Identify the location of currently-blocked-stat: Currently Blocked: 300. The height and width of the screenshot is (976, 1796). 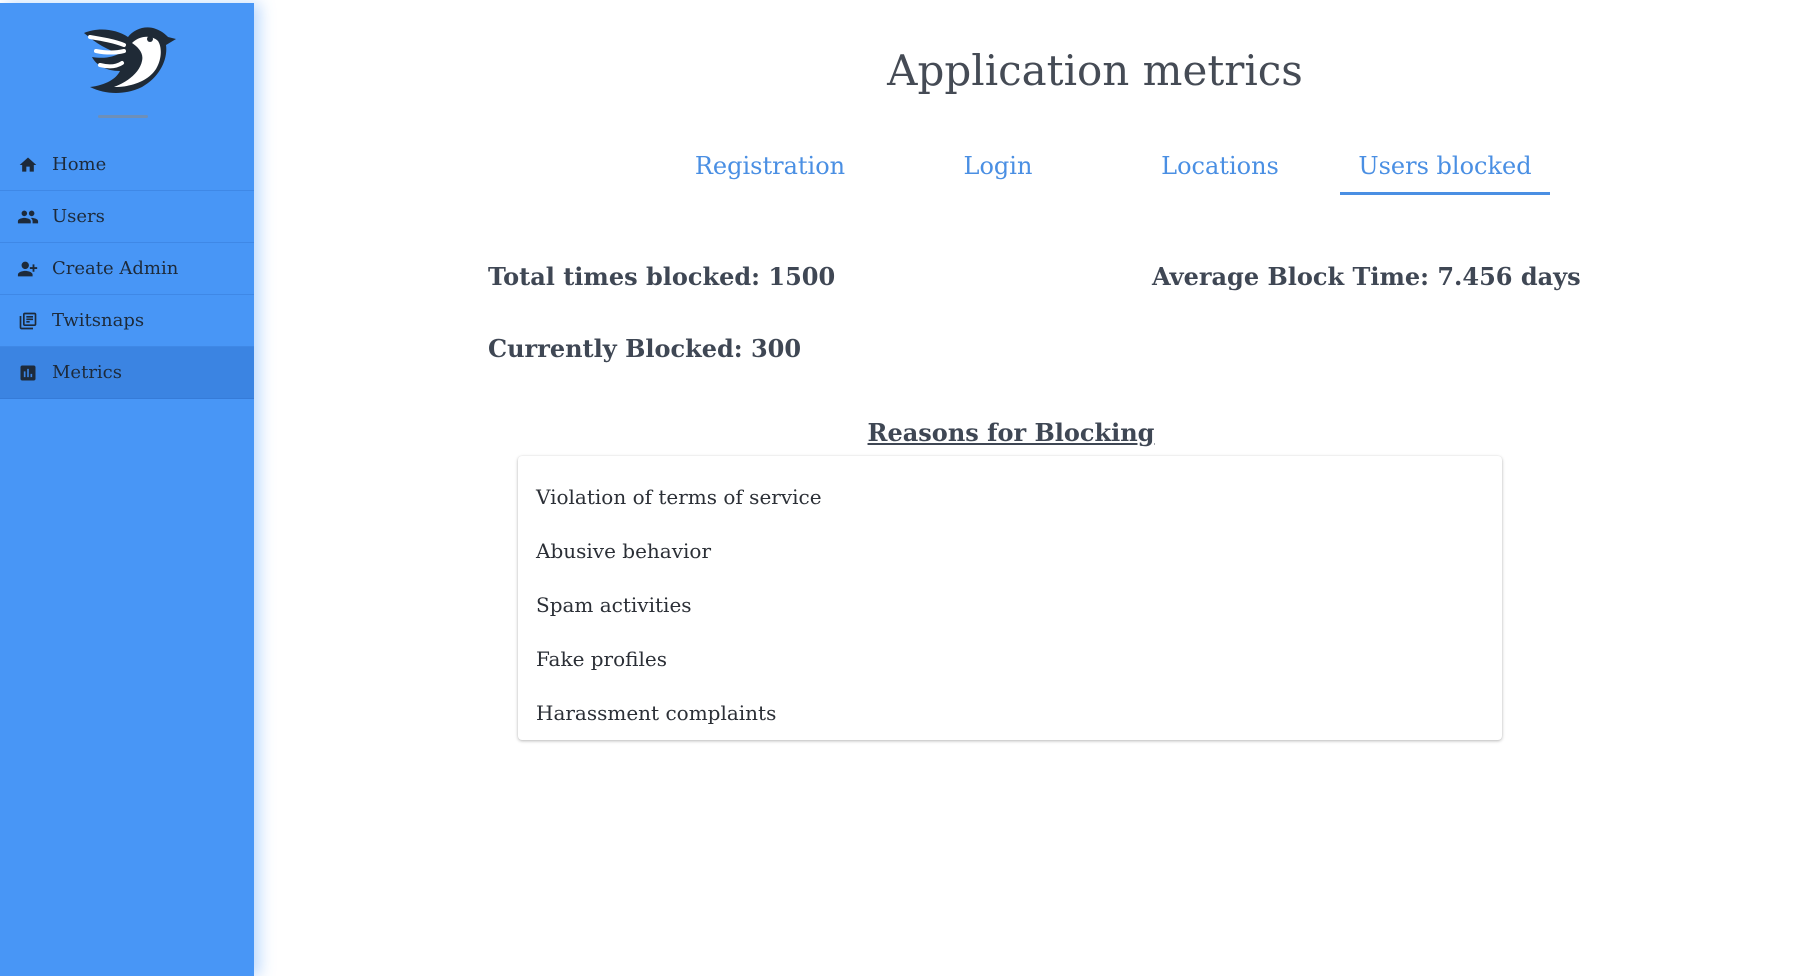
(645, 348).